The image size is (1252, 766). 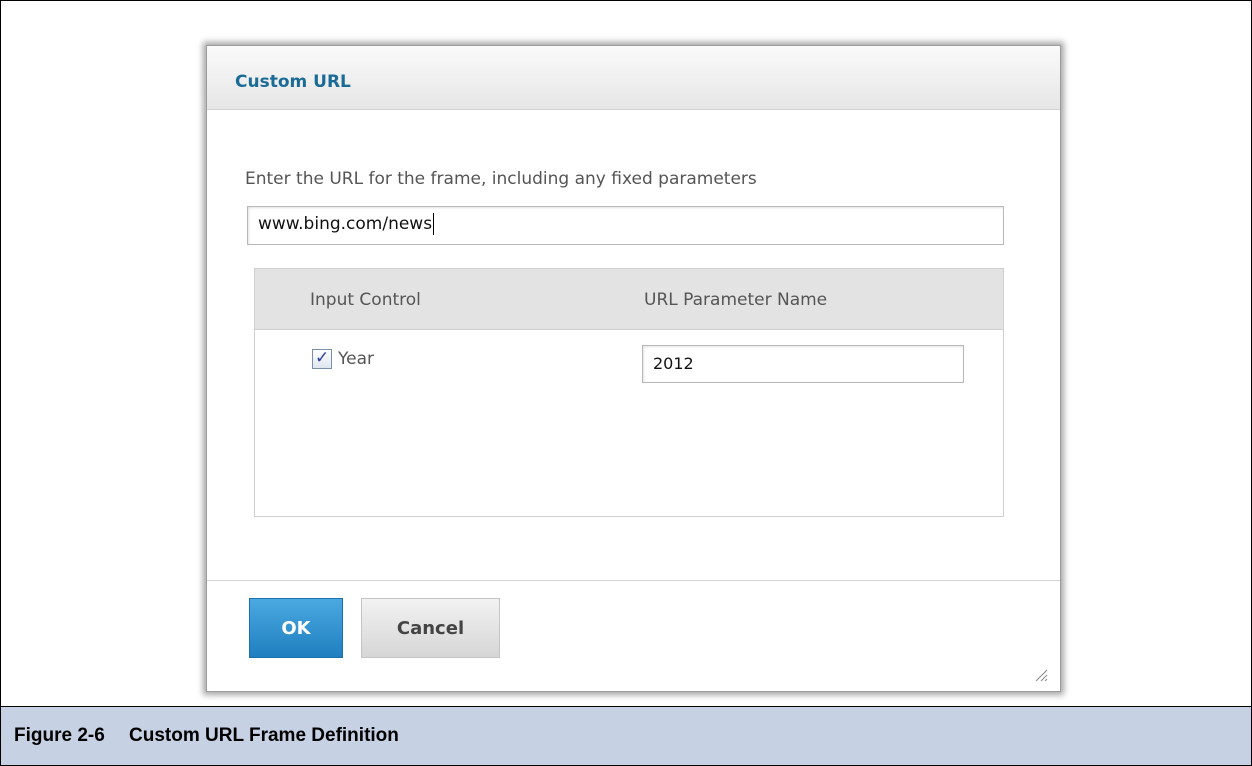 I want to click on cancel-button: Cancel, so click(x=430, y=628).